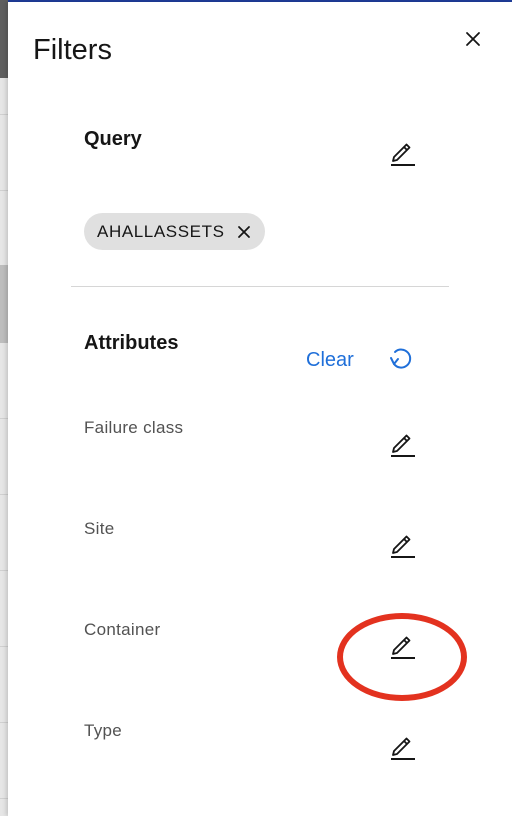  What do you see at coordinates (260, 286) in the screenshot?
I see `section-divider` at bounding box center [260, 286].